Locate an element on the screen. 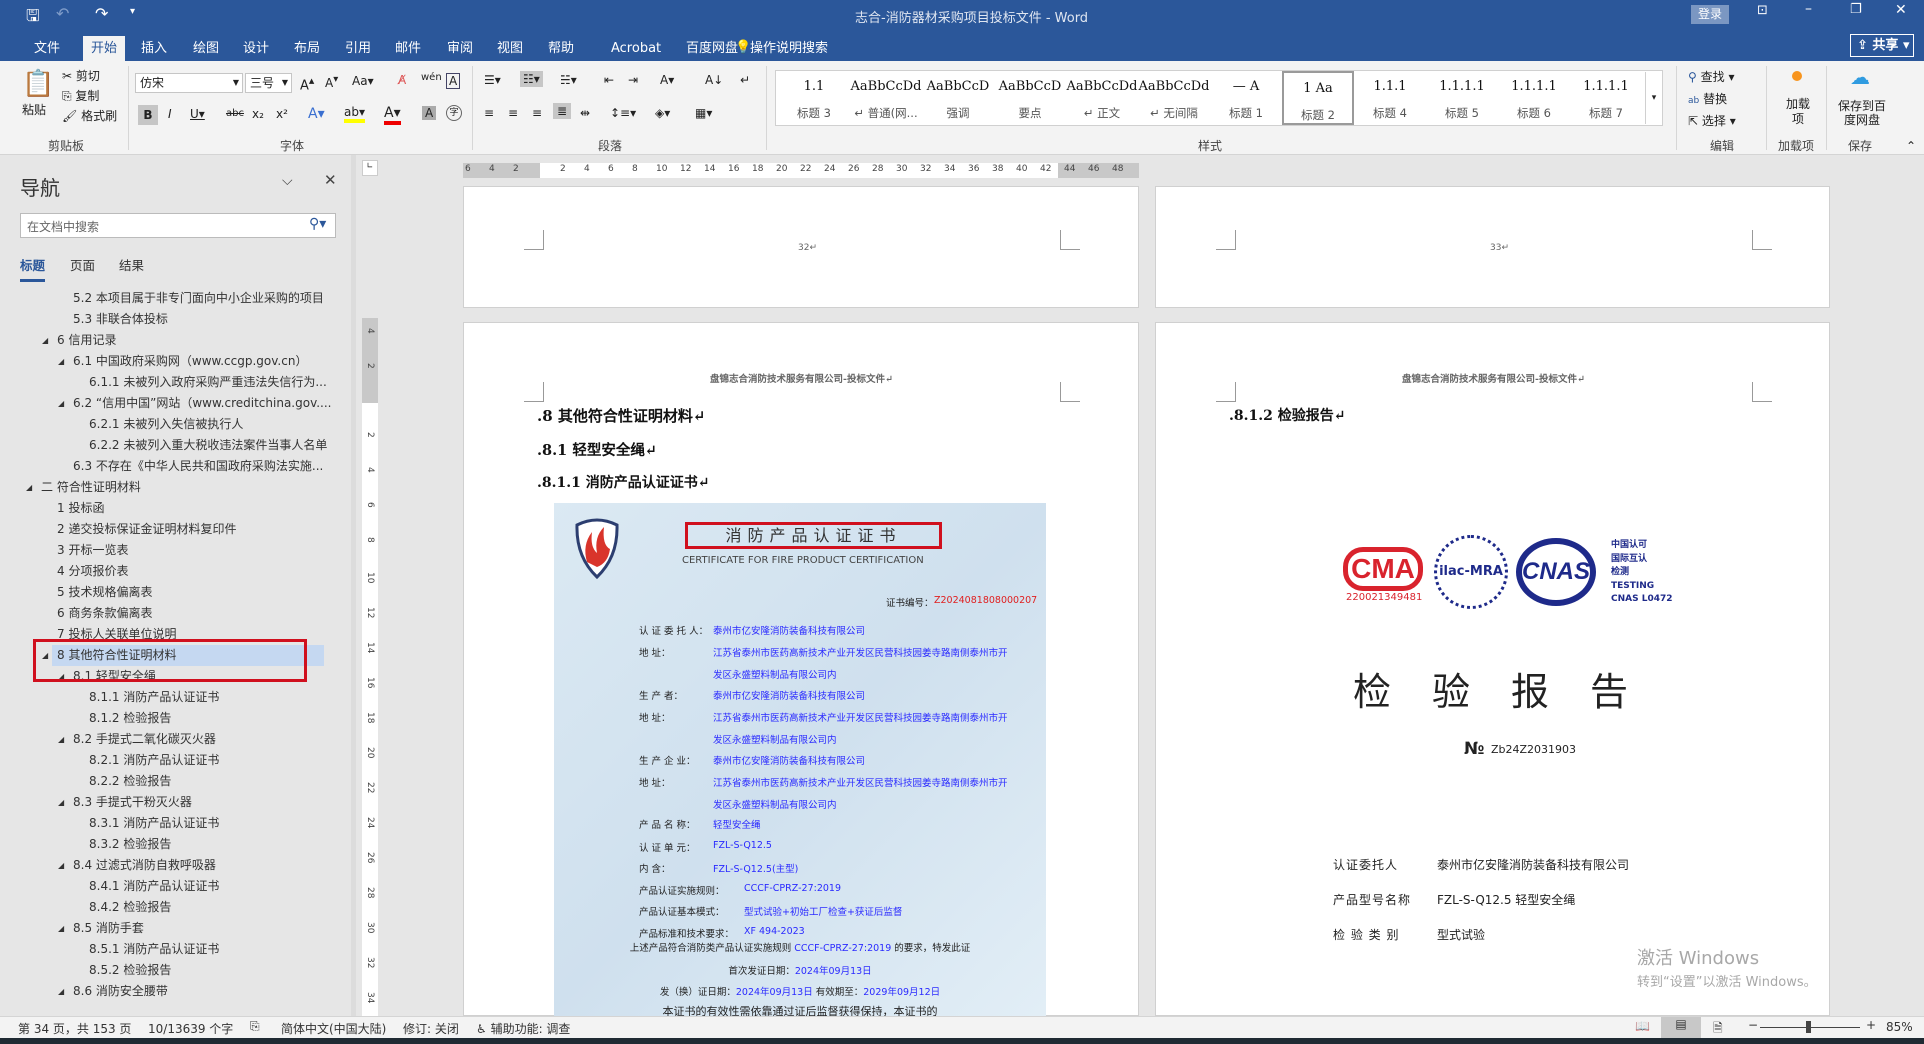 The height and width of the screenshot is (1044, 1924). superscript-icon: x² is located at coordinates (282, 114).